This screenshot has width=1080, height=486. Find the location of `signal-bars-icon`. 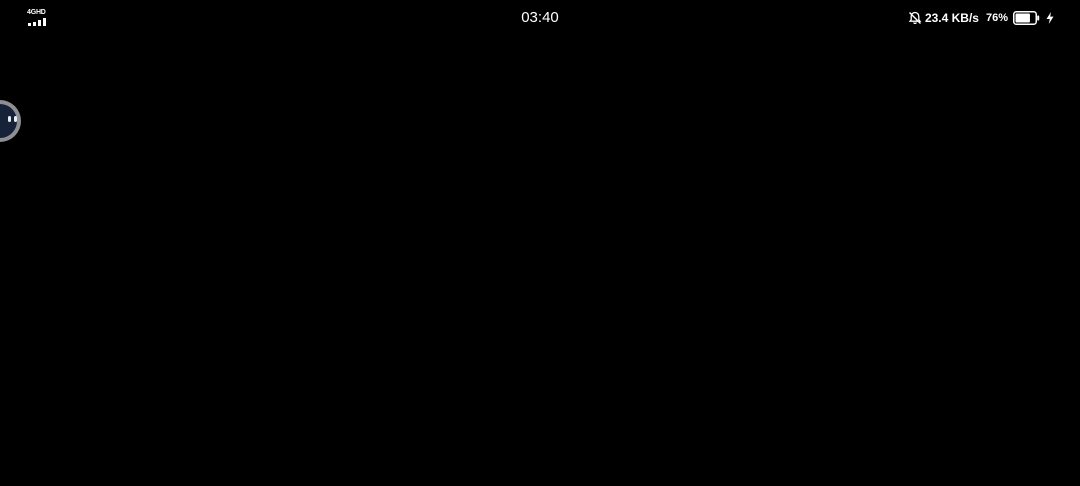

signal-bars-icon is located at coordinates (37, 22).